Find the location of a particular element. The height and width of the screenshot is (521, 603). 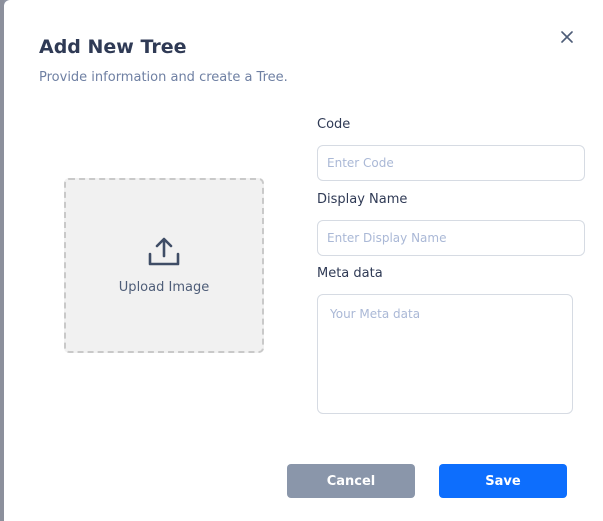

close-button is located at coordinates (567, 37).